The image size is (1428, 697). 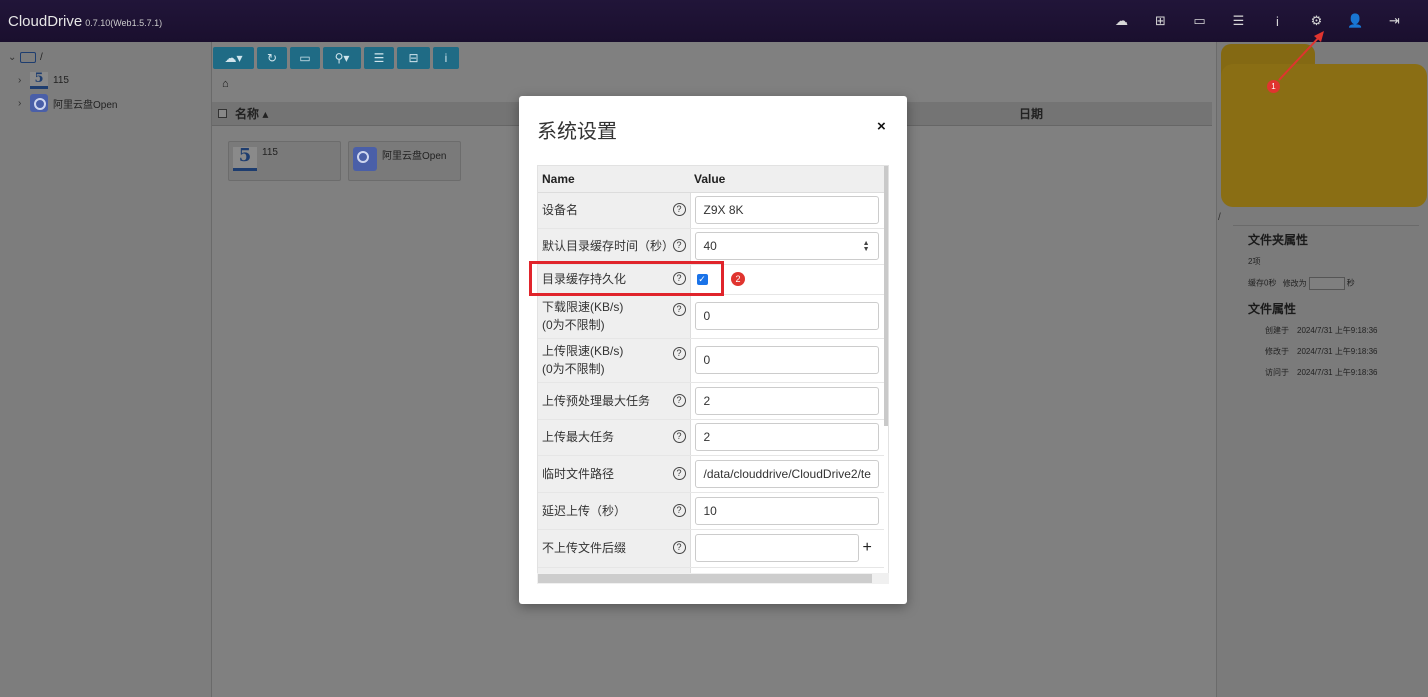 What do you see at coordinates (786, 360) in the screenshot?
I see `upload-limit-input: 0` at bounding box center [786, 360].